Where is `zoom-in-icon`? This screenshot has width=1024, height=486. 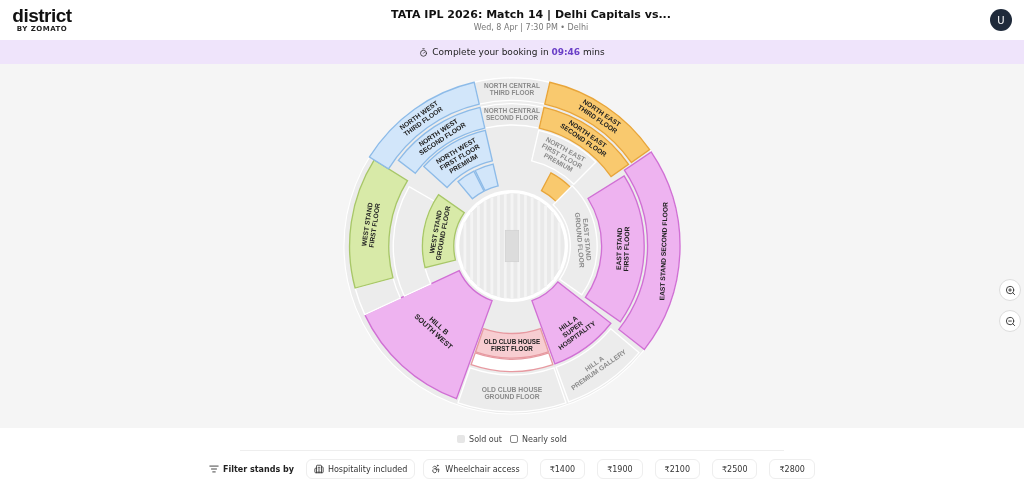
zoom-in-icon is located at coordinates (1010, 290).